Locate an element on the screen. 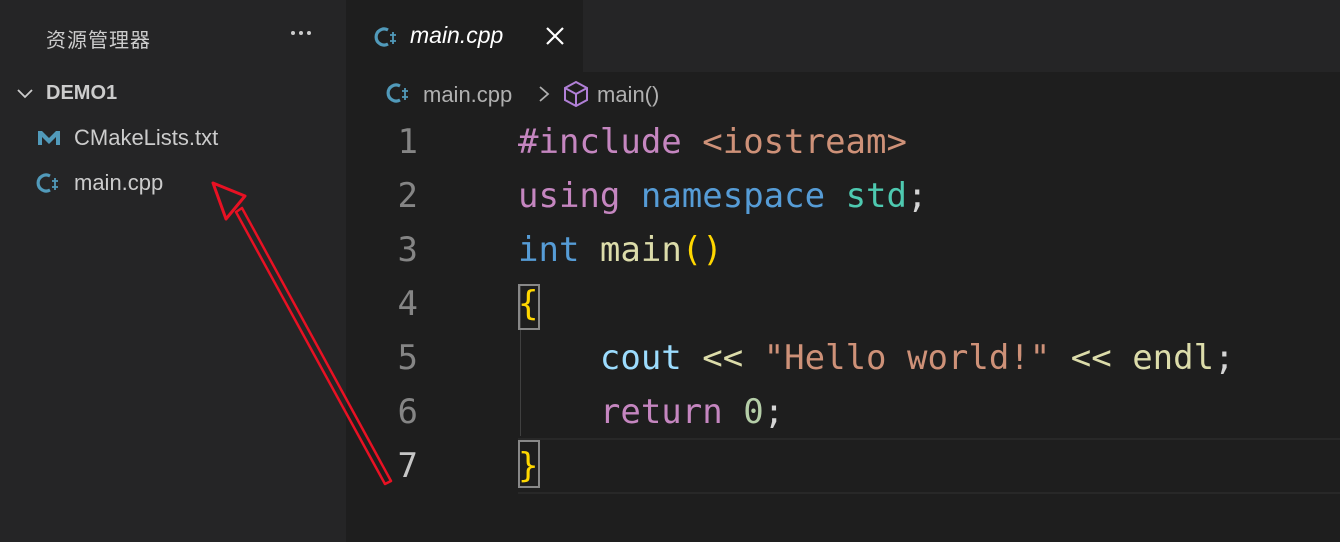  code-text: { is located at coordinates (528, 304).